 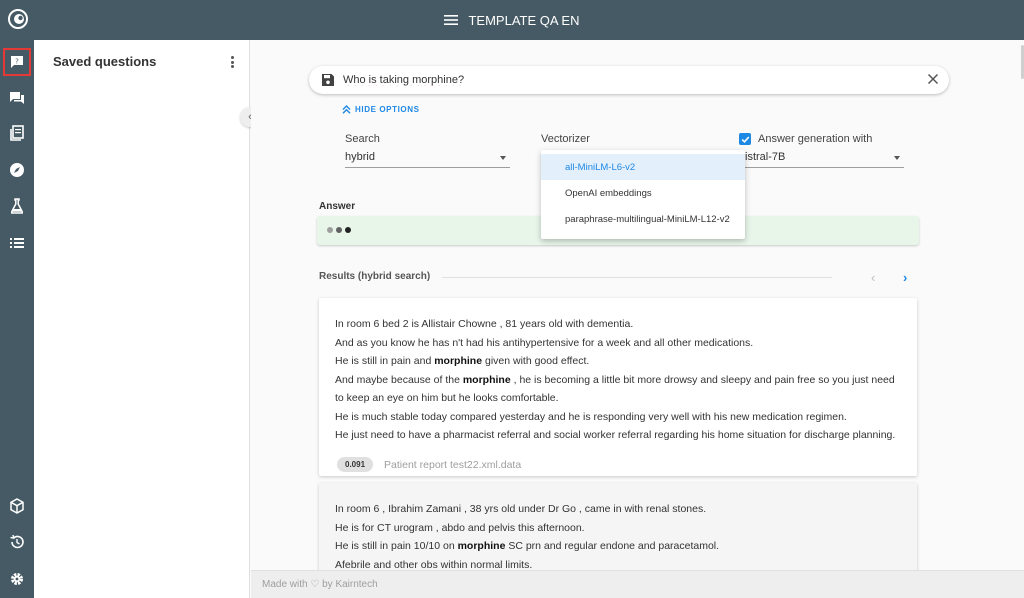 I want to click on more-vert-icon, so click(x=232, y=62).